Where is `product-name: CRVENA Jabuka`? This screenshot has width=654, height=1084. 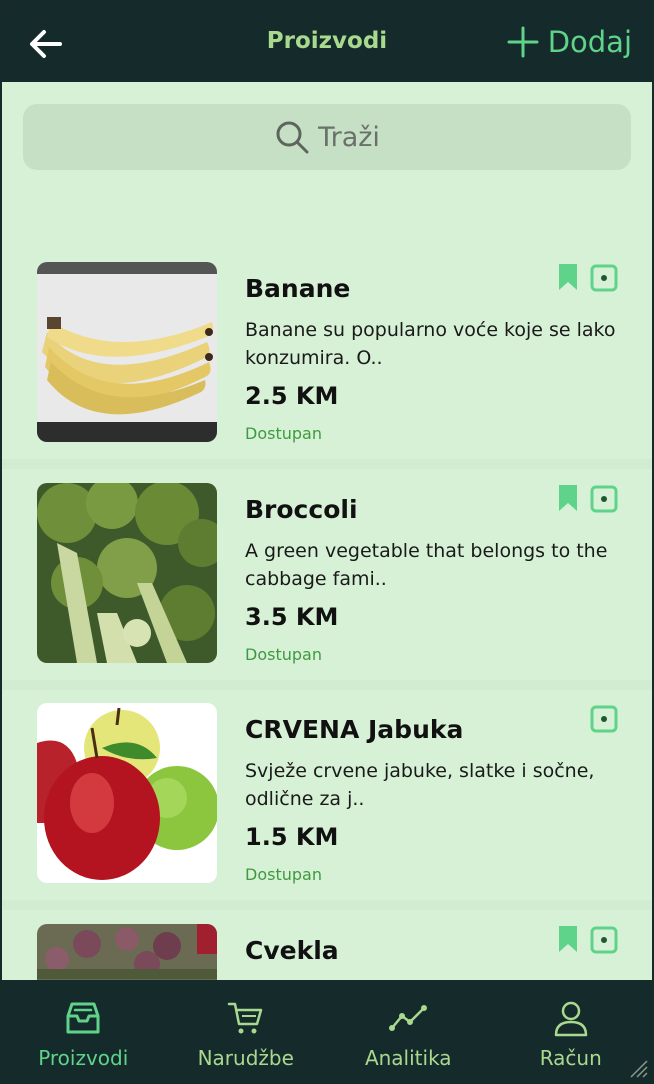 product-name: CRVENA Jabuka is located at coordinates (354, 729).